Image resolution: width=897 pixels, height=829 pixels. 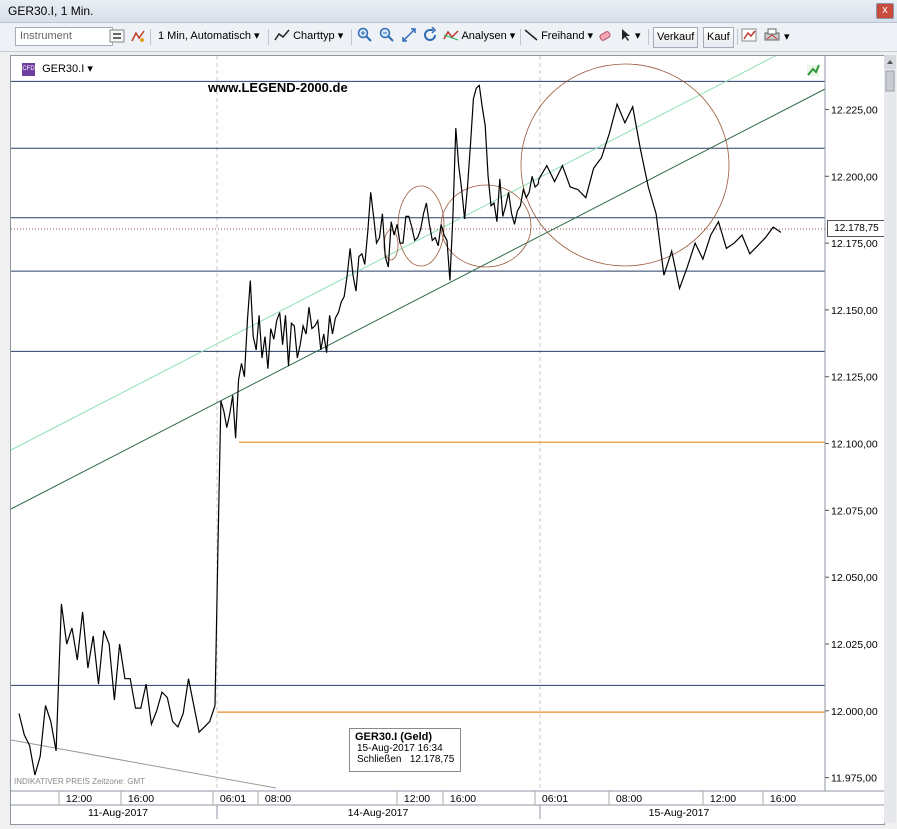 I want to click on cursor-select: ▾, so click(x=630, y=36).